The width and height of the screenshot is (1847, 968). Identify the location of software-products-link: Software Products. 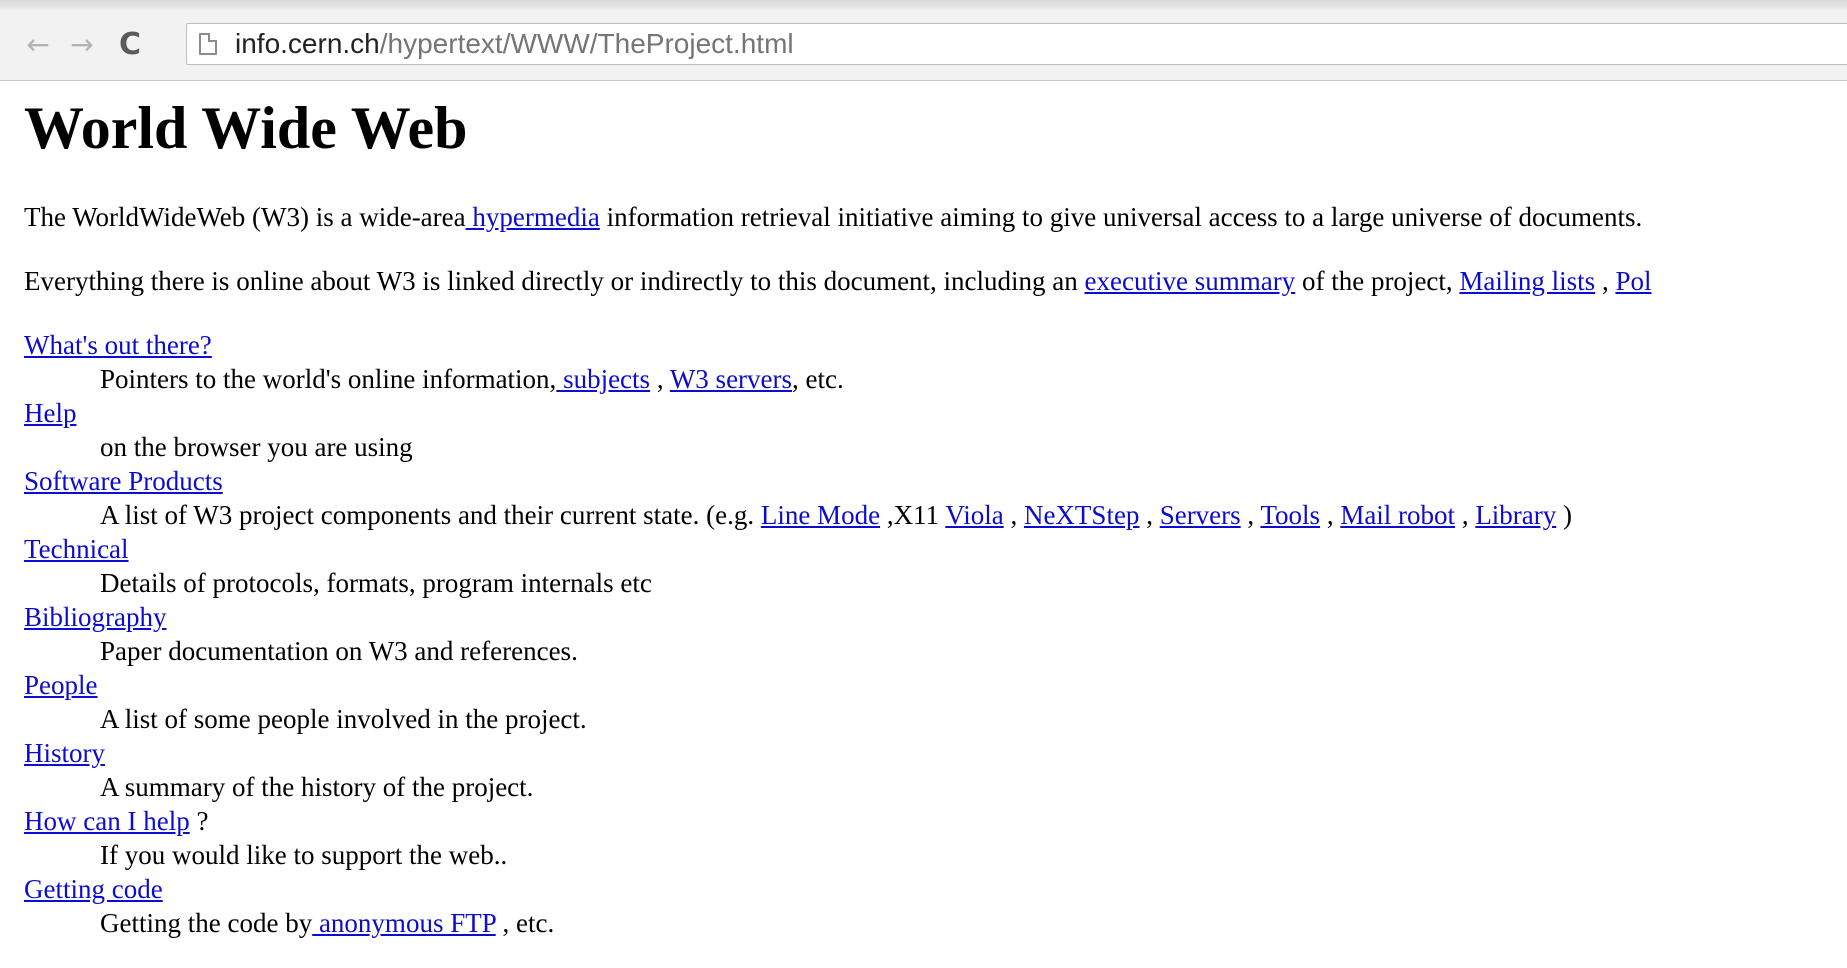
(123, 481).